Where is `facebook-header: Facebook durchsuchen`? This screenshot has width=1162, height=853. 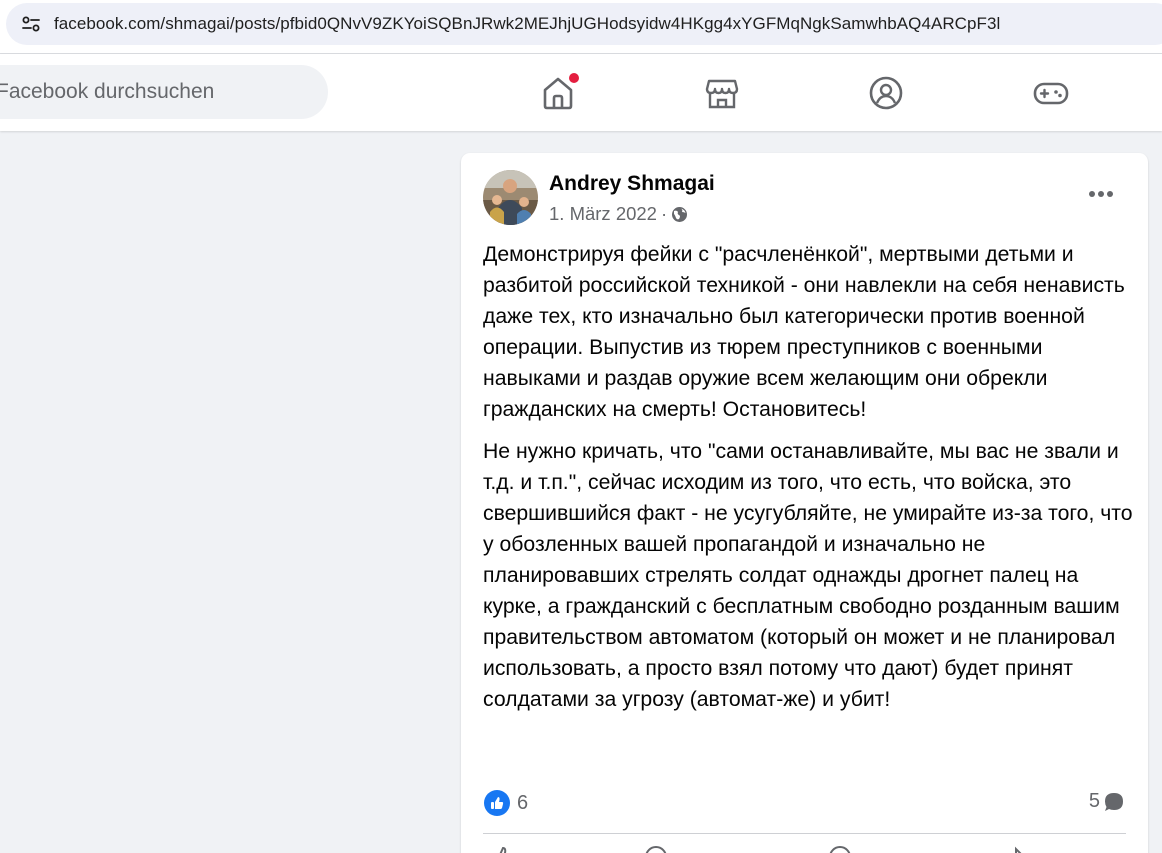
facebook-header: Facebook durchsuchen is located at coordinates (581, 92).